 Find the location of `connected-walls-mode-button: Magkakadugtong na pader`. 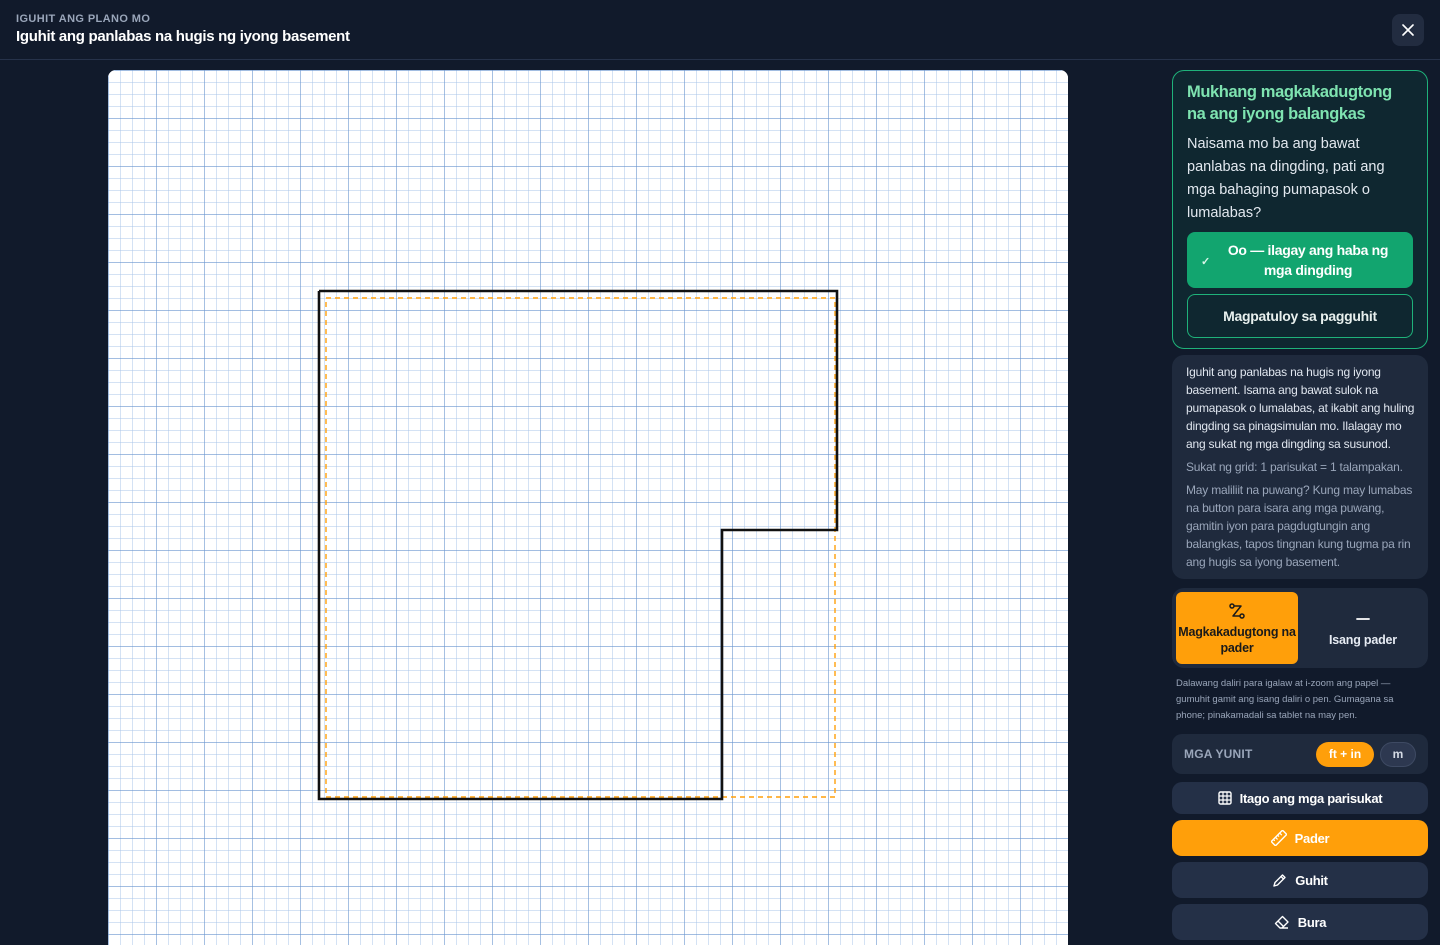

connected-walls-mode-button: Magkakadugtong na pader is located at coordinates (1237, 628).